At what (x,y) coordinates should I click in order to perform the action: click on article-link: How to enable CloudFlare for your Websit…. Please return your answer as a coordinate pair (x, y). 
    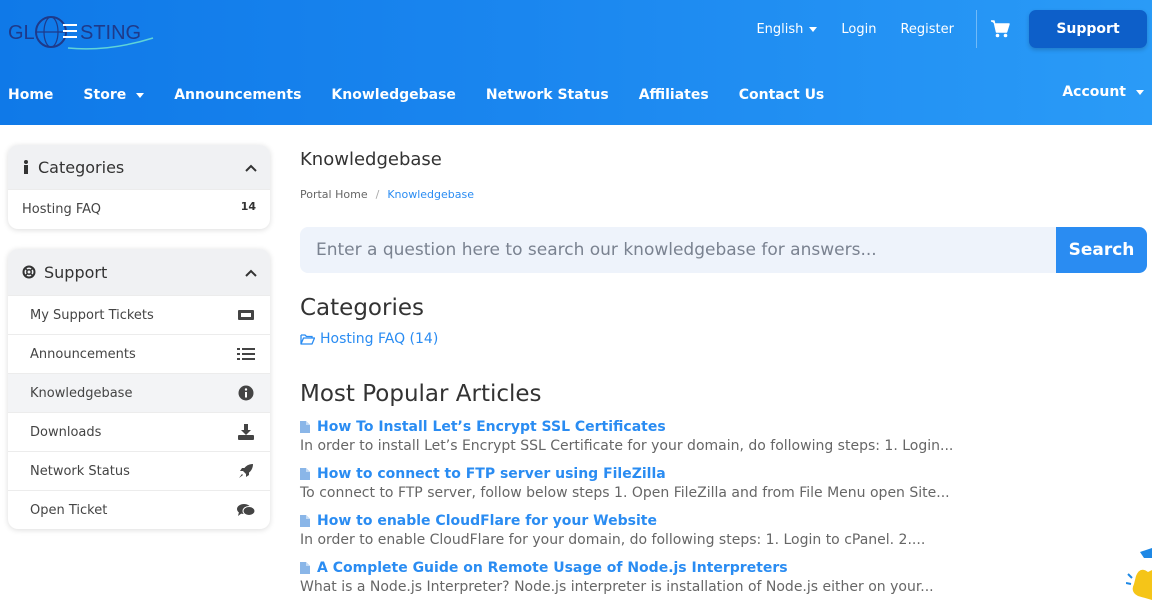
    Looking at the image, I should click on (723, 521).